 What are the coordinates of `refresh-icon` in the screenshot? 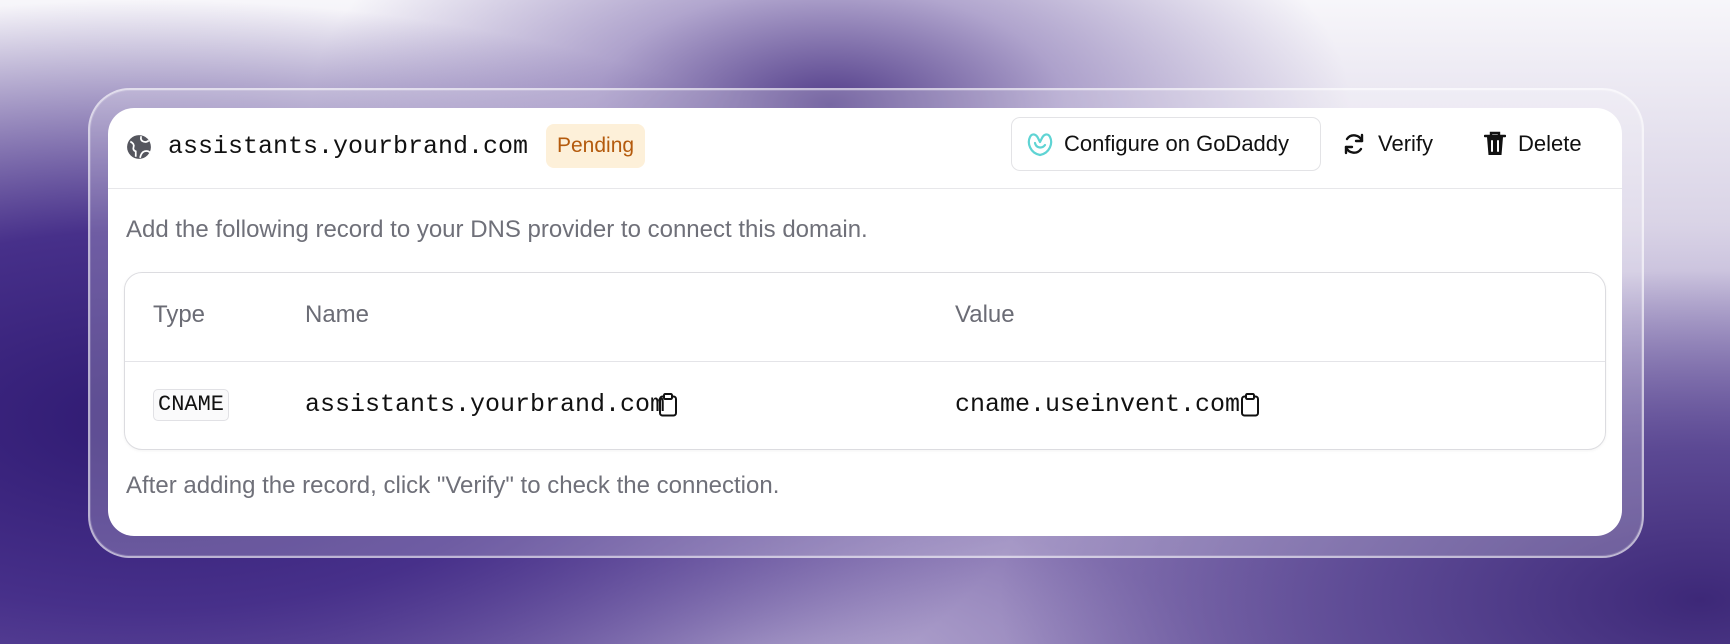 It's located at (1354, 144).